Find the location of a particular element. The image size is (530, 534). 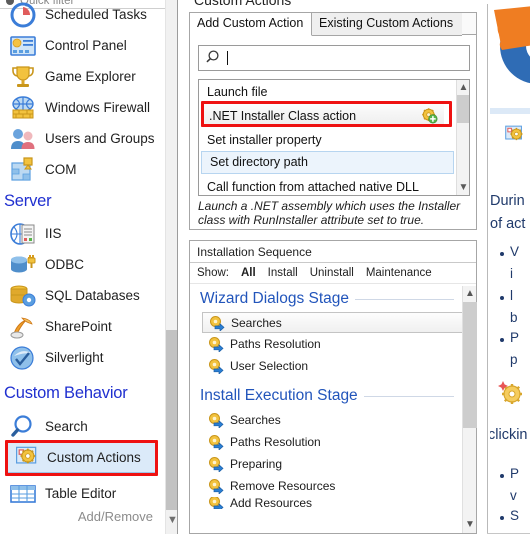

list-item-set-directory-path: Set directory path is located at coordinates (327, 162).